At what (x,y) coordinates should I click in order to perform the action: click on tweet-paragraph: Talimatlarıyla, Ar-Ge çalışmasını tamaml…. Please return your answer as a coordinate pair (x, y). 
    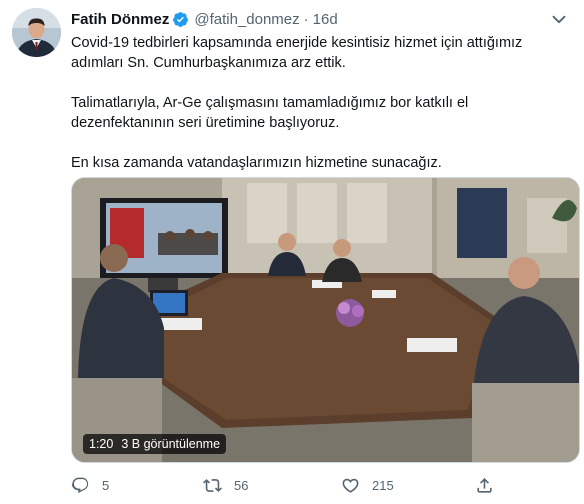
    Looking at the image, I should click on (270, 113).